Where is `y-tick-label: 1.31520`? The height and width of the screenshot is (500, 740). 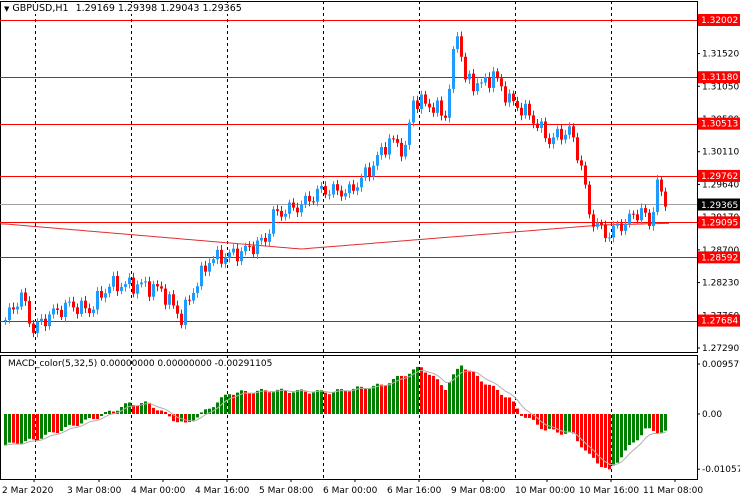 y-tick-label: 1.31520 is located at coordinates (720, 55).